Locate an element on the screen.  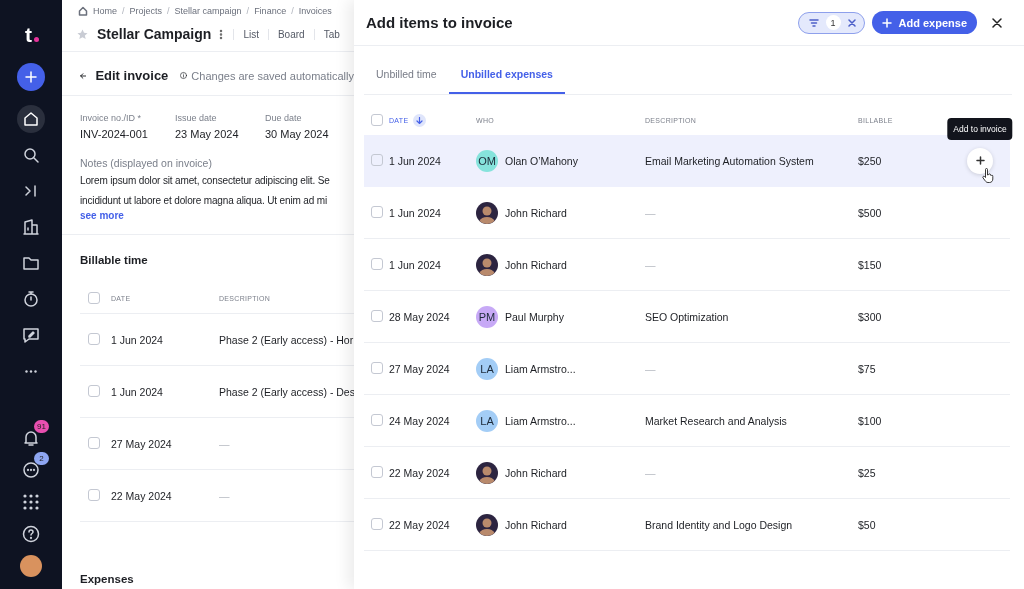
more-icon is located at coordinates (31, 371).